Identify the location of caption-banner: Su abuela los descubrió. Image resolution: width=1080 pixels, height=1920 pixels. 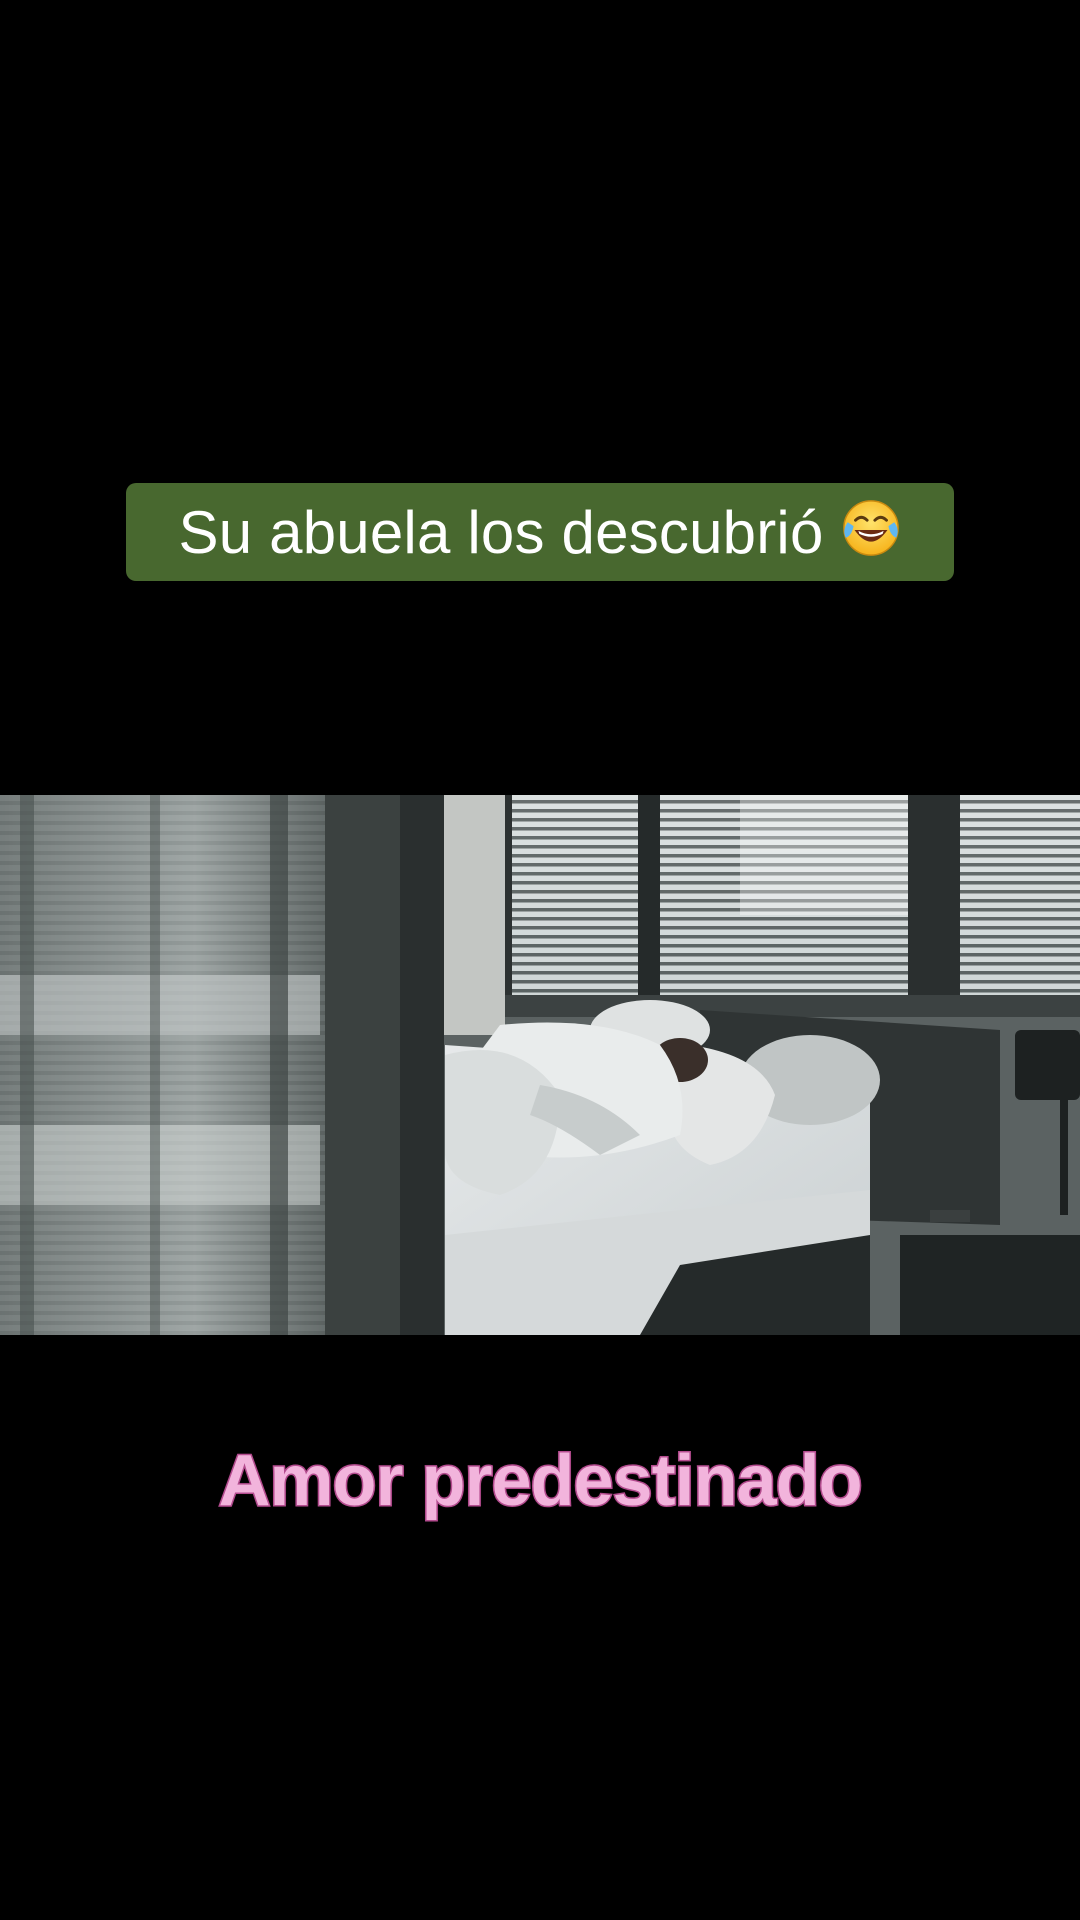
(540, 532).